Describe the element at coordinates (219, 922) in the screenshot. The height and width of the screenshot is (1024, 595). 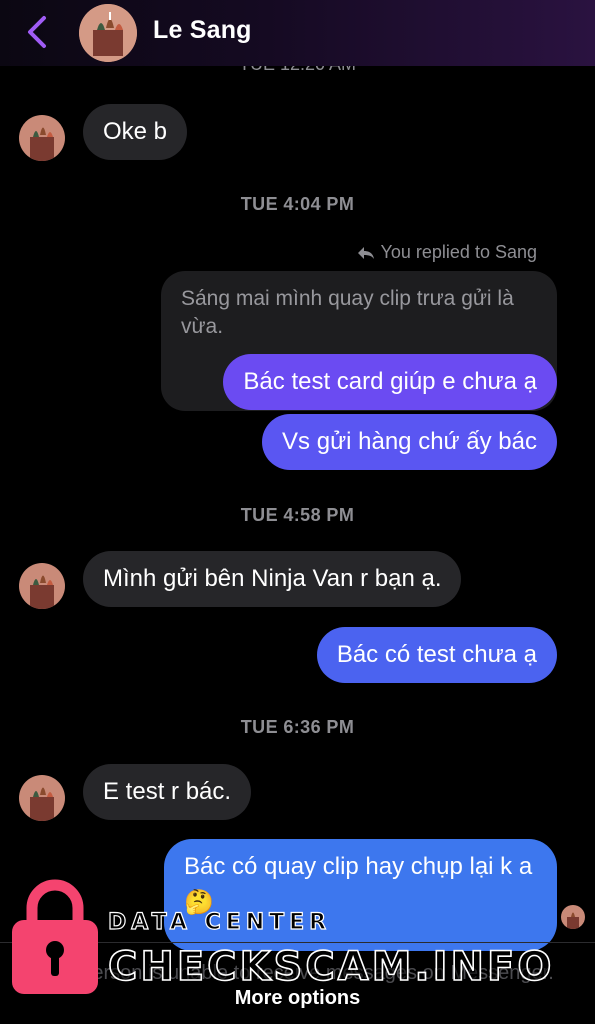
I see `watermark-subtitle: DATA CENTER` at that location.